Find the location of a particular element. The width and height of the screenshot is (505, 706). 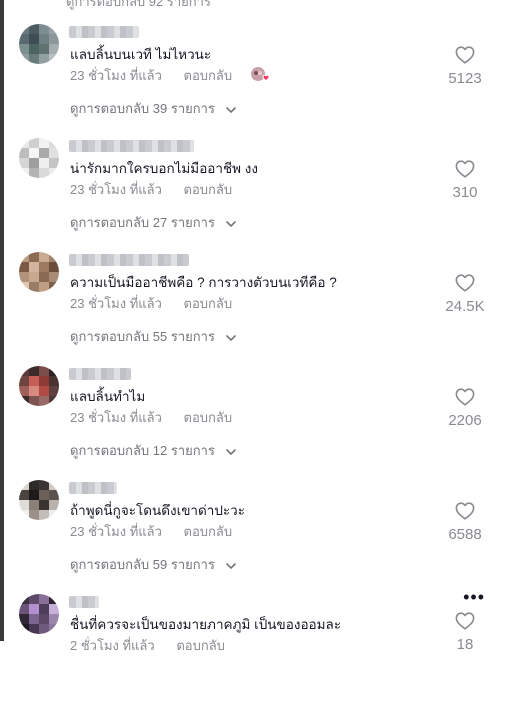

view-replies-button: ดูการตอบกลับ 27 รายการ is located at coordinates (153, 222).